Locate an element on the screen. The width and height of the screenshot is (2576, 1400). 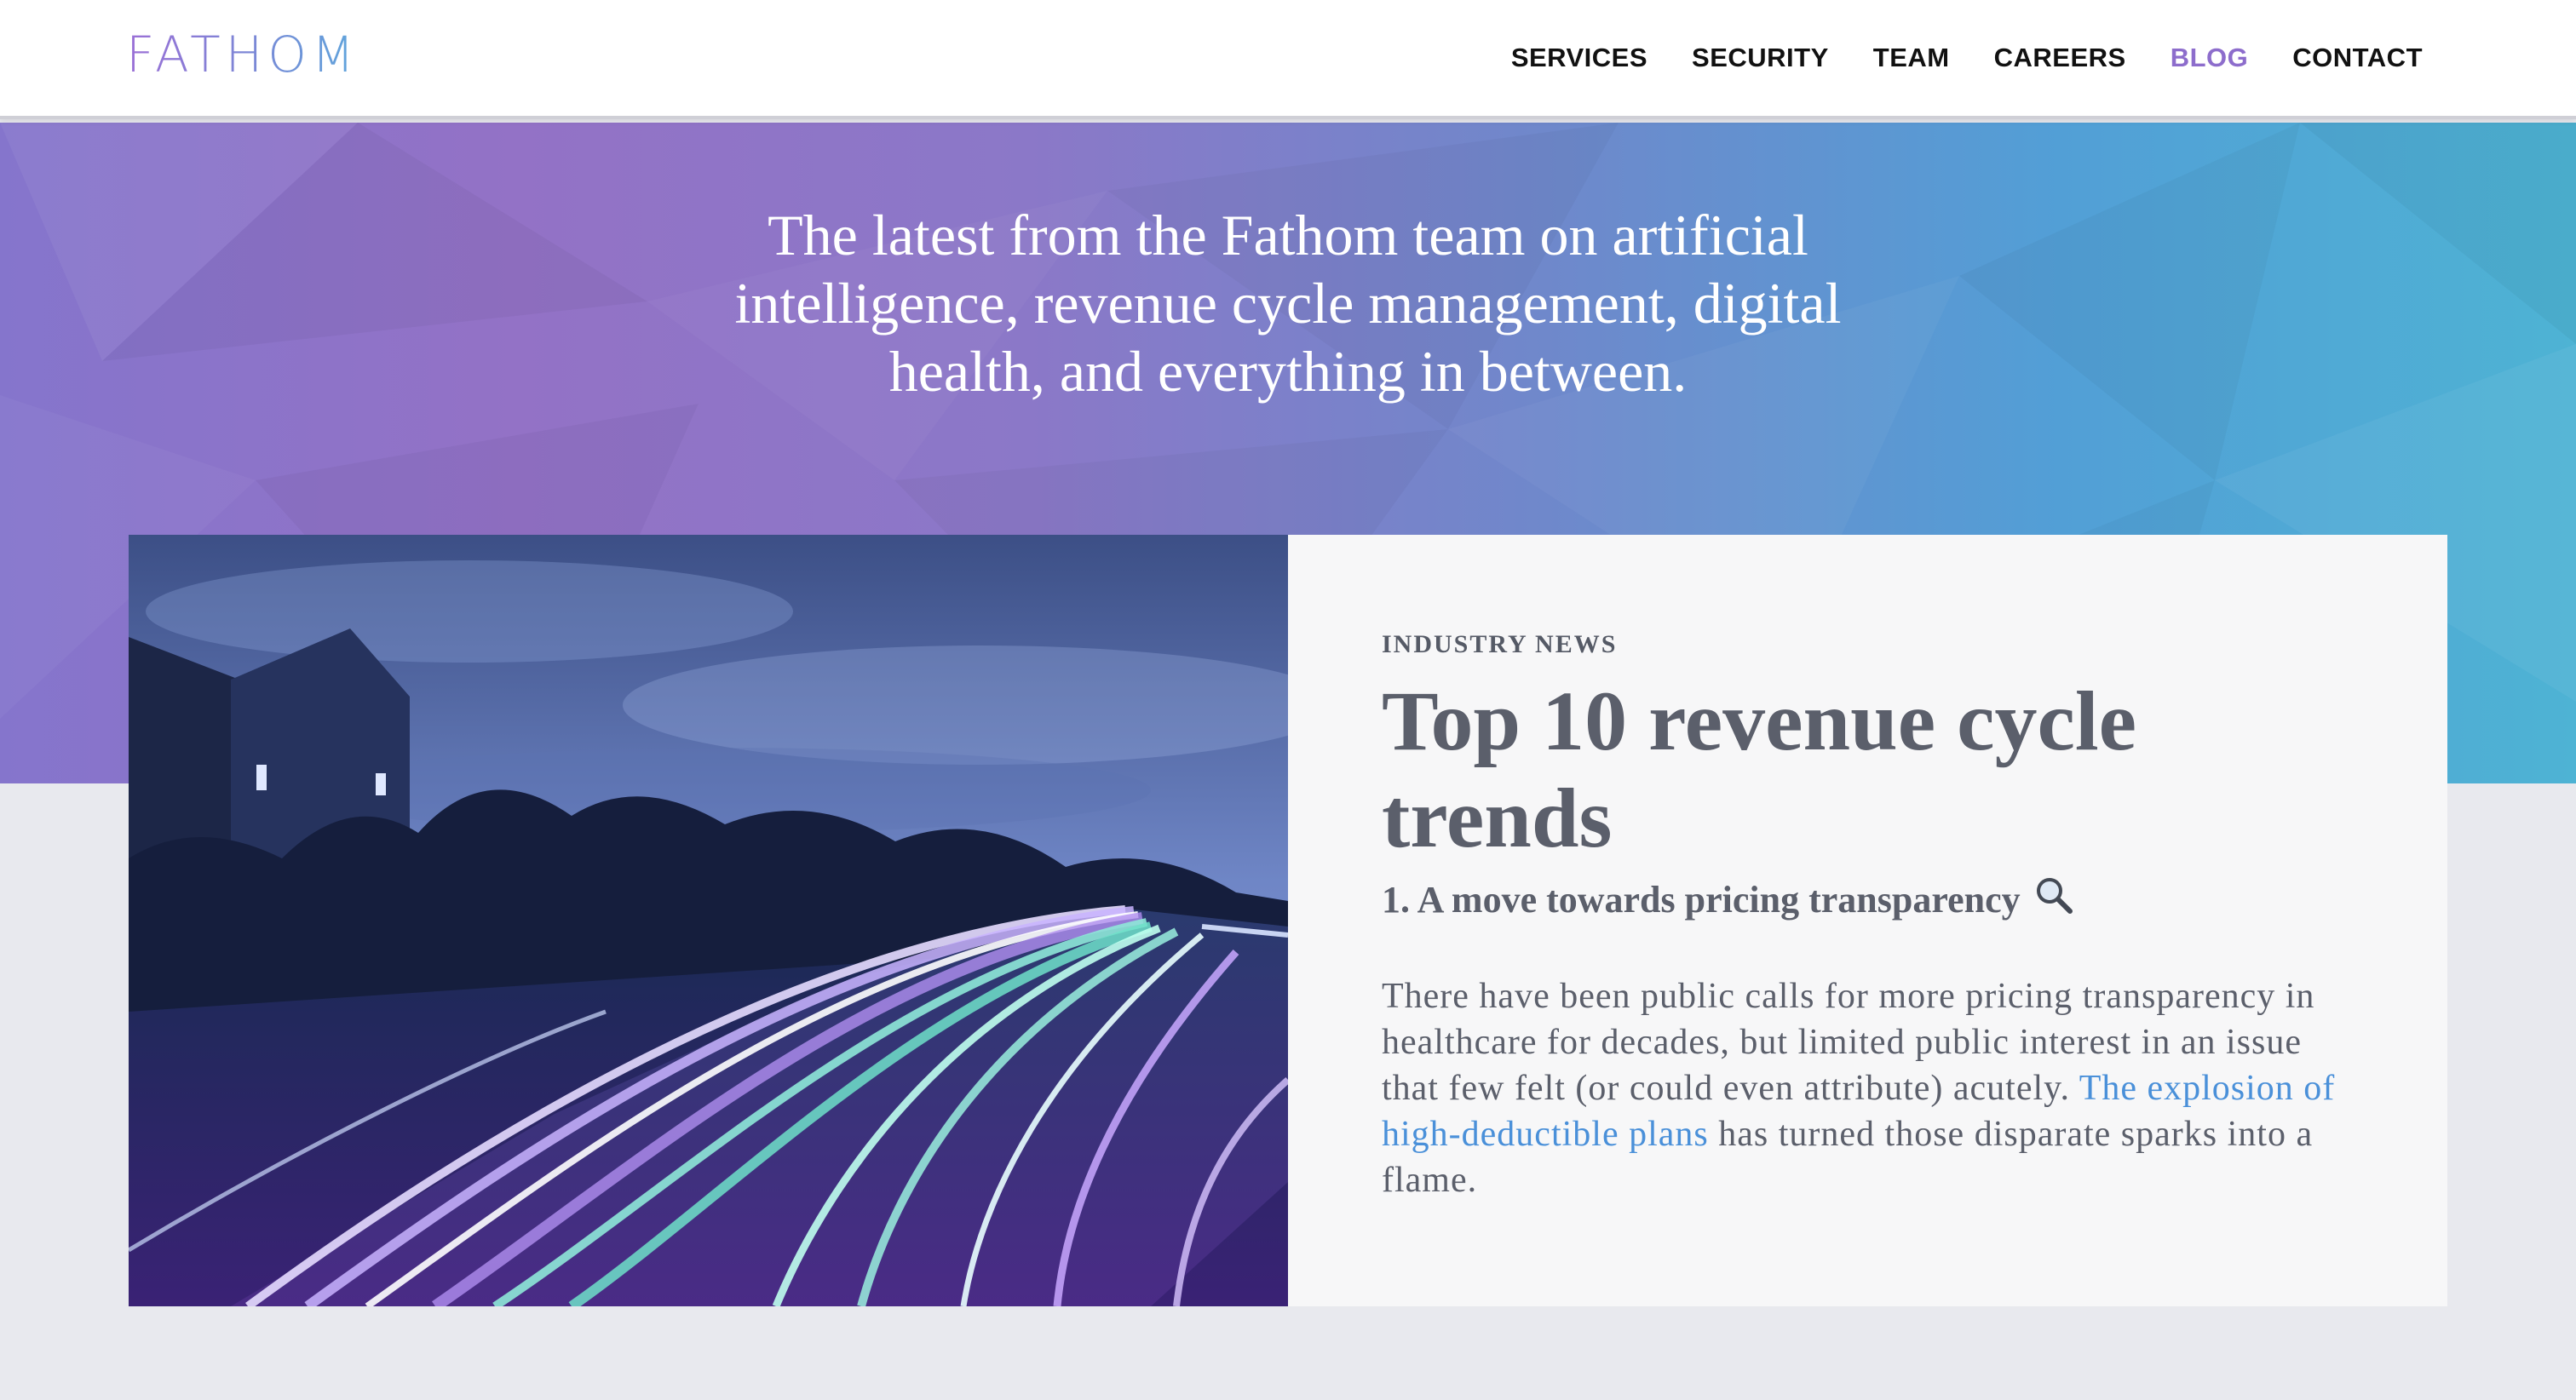
nav-security: SECURITY is located at coordinates (1761, 58).